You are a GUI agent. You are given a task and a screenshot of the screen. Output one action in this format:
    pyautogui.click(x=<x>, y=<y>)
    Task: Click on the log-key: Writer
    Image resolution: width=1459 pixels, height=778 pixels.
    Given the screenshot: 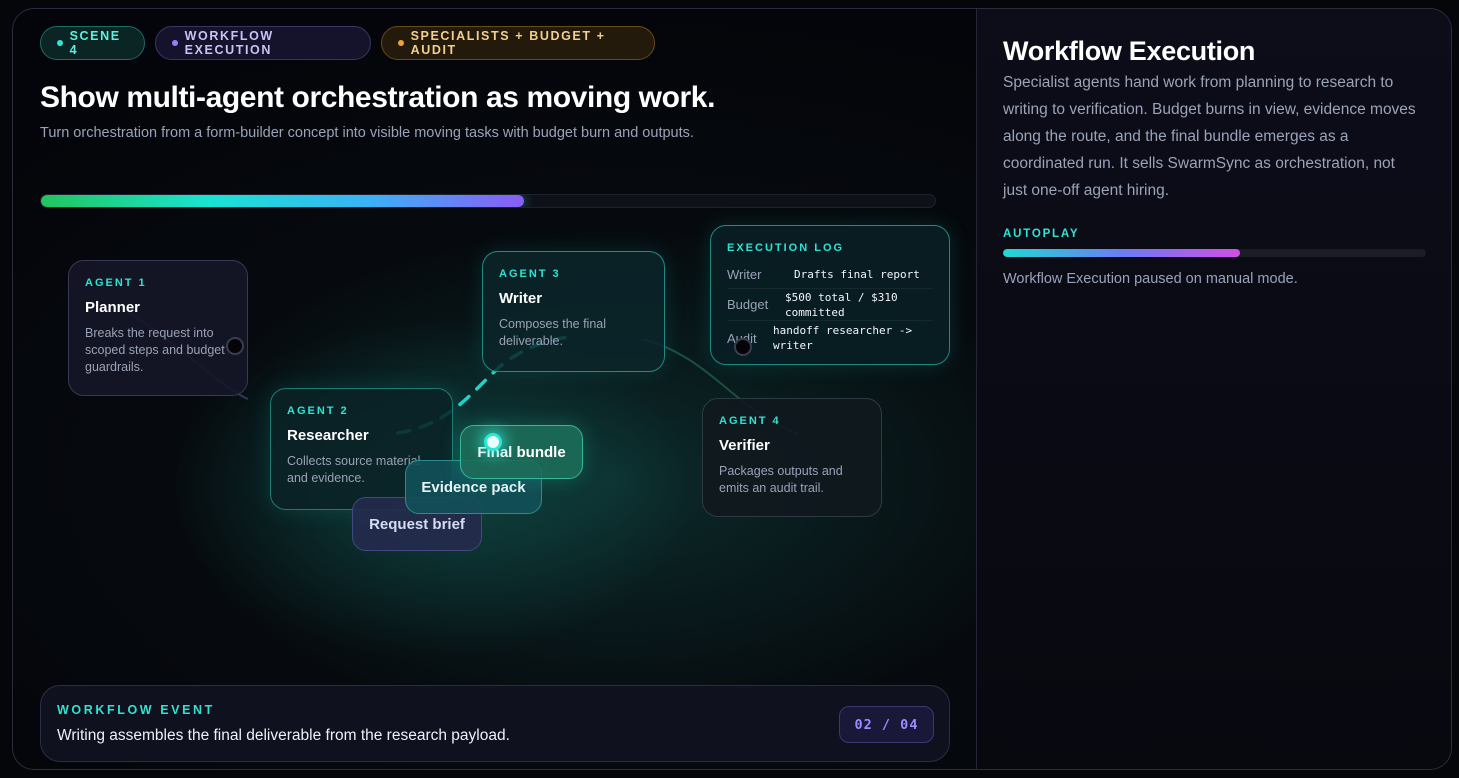 What is the action you would take?
    pyautogui.click(x=744, y=274)
    